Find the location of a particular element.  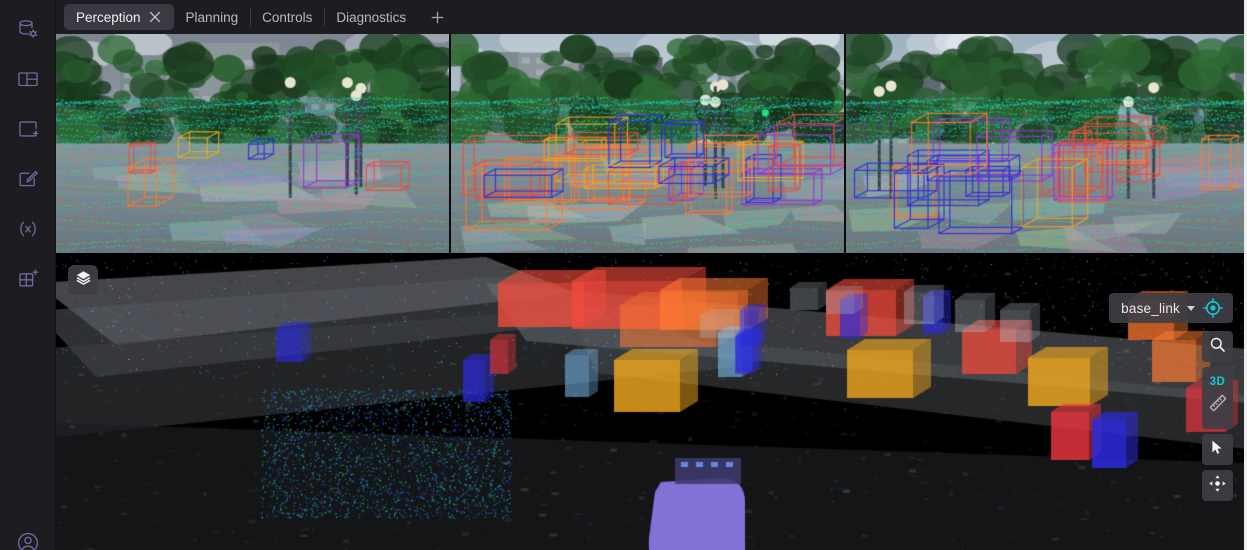

tab-label: Diagnostics is located at coordinates (371, 17).